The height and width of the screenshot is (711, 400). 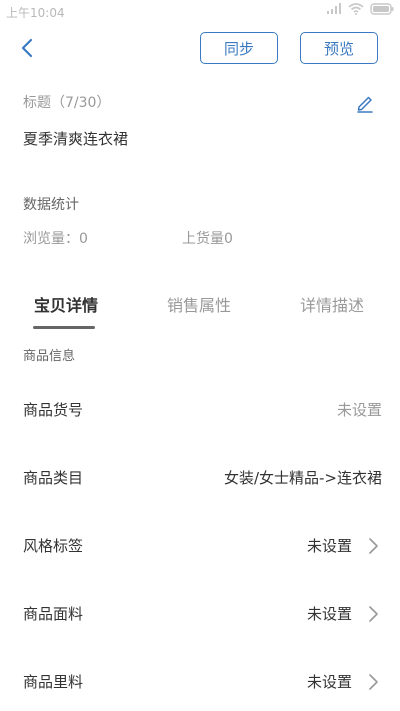 What do you see at coordinates (339, 48) in the screenshot?
I see `preview-button: 预览` at bounding box center [339, 48].